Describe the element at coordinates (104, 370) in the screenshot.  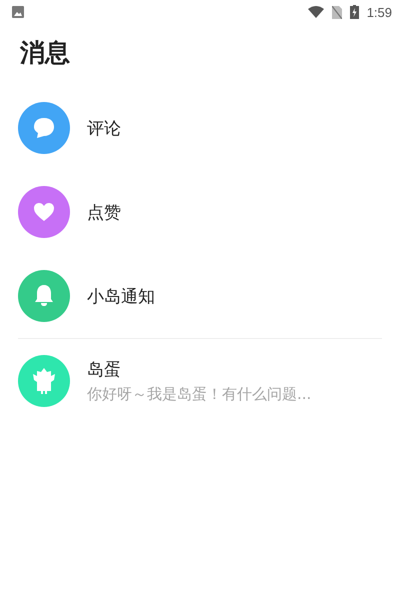
I see `item-label: 岛蛋` at that location.